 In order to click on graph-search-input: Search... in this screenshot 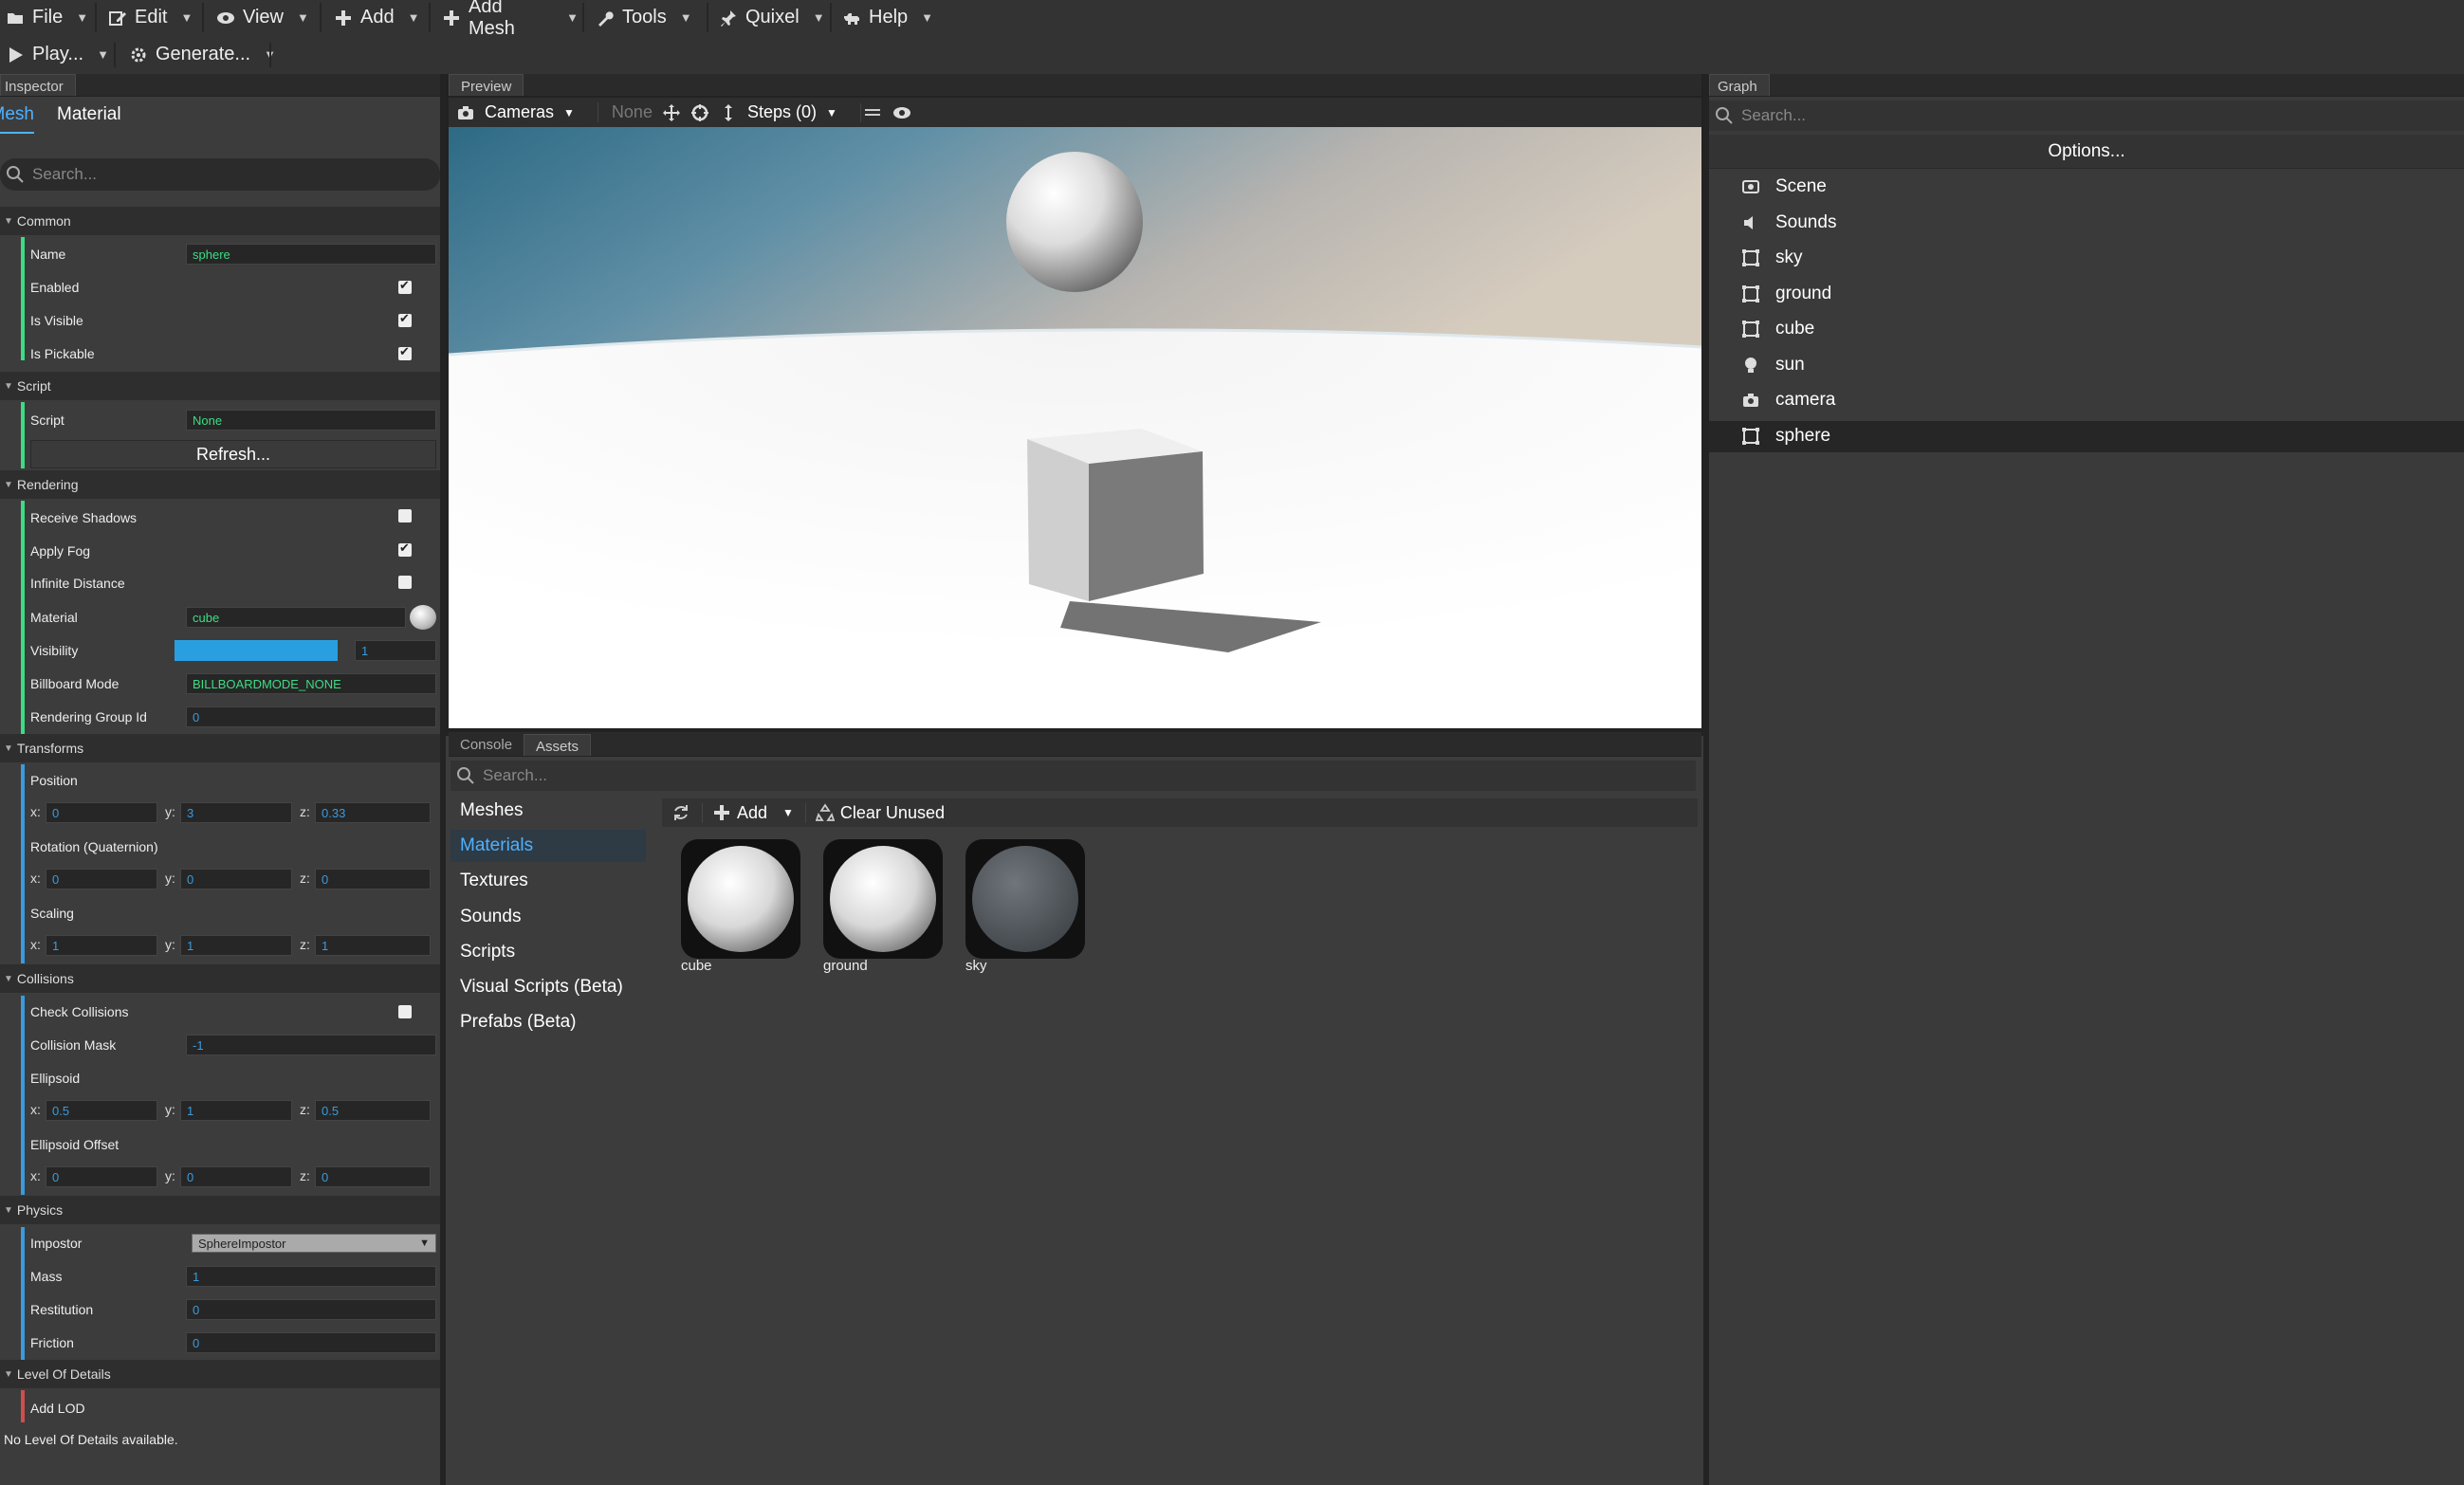, I will do `click(2086, 116)`.